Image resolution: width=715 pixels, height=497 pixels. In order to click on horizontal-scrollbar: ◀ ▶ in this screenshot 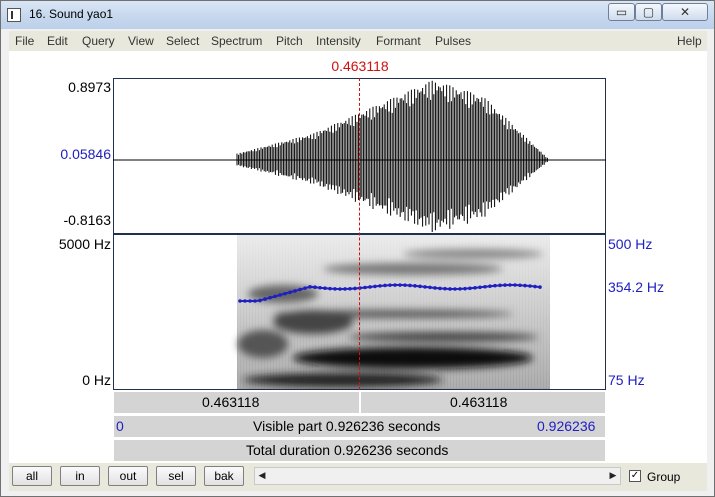, I will do `click(437, 476)`.